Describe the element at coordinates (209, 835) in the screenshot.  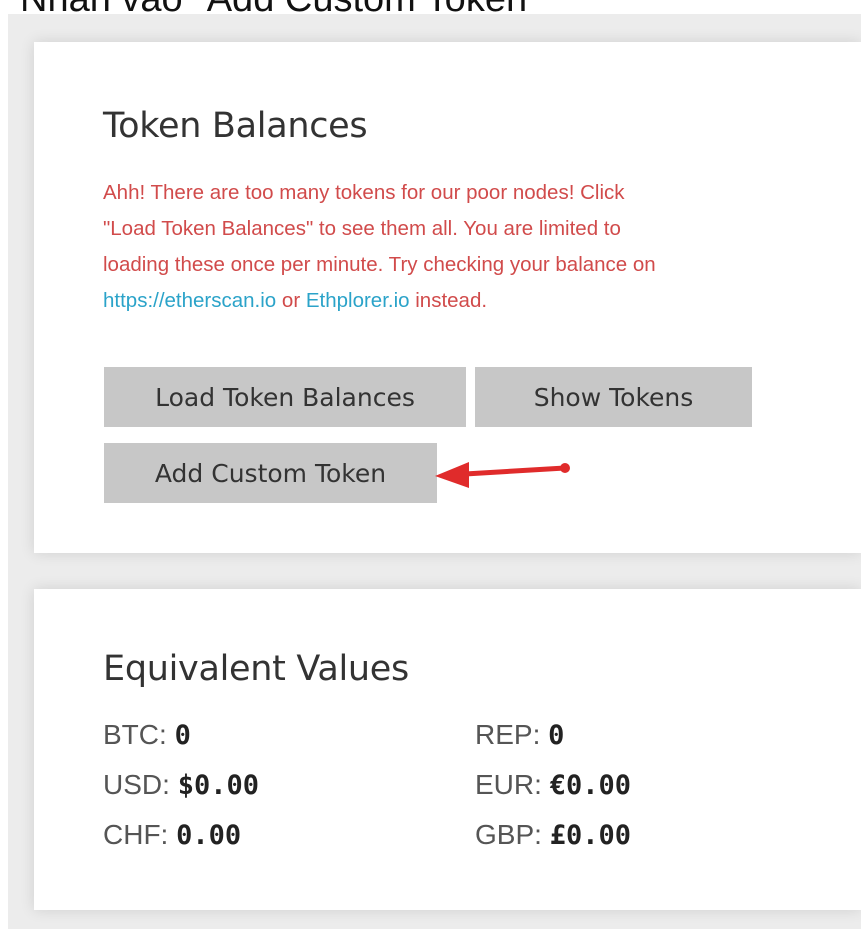
I see `chf-amount: 0.00` at that location.